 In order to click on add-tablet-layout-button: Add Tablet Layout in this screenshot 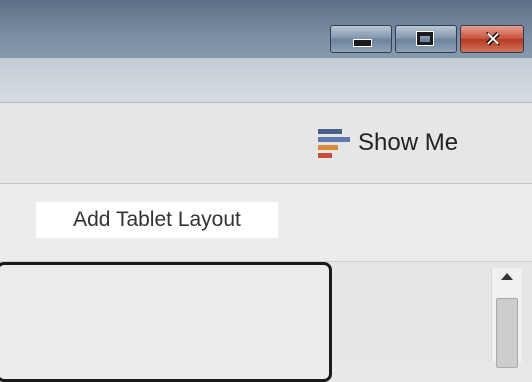, I will do `click(157, 220)`.